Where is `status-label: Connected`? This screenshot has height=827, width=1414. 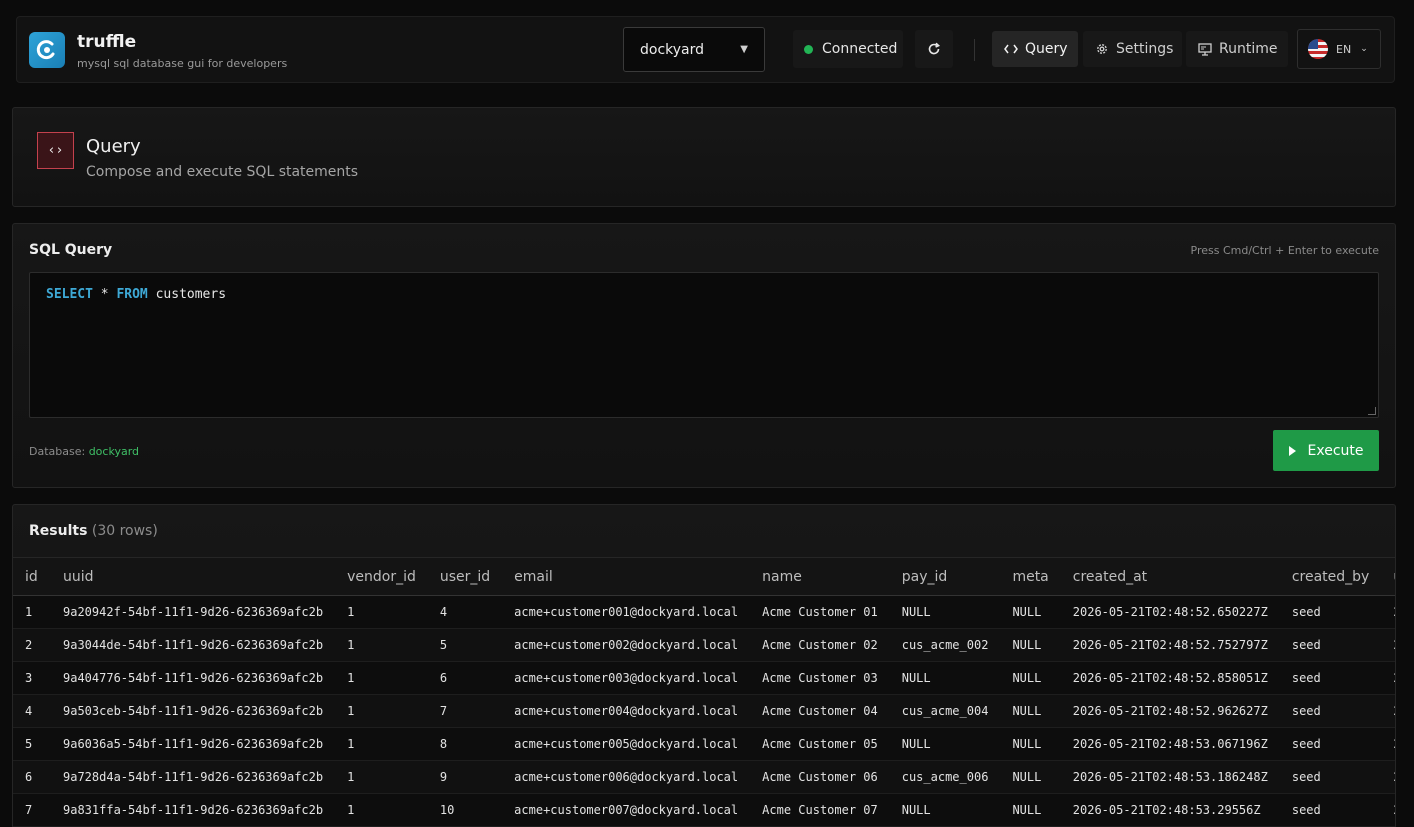 status-label: Connected is located at coordinates (860, 49).